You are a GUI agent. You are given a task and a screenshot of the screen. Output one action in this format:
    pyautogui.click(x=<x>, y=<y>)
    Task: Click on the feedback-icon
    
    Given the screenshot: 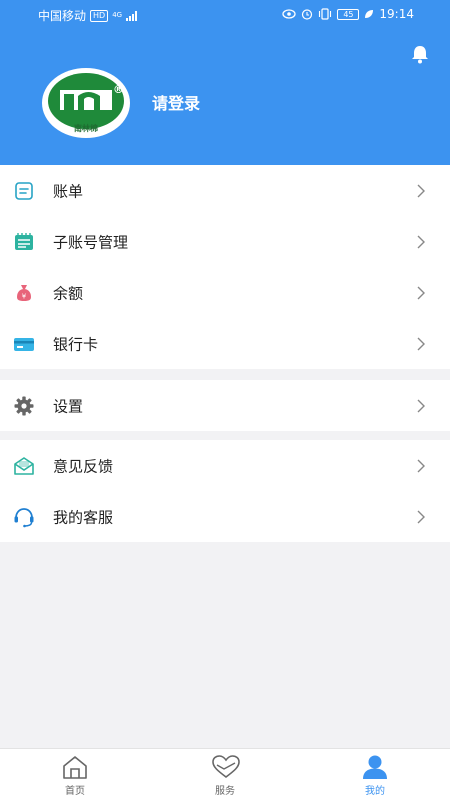 What is the action you would take?
    pyautogui.click(x=24, y=465)
    